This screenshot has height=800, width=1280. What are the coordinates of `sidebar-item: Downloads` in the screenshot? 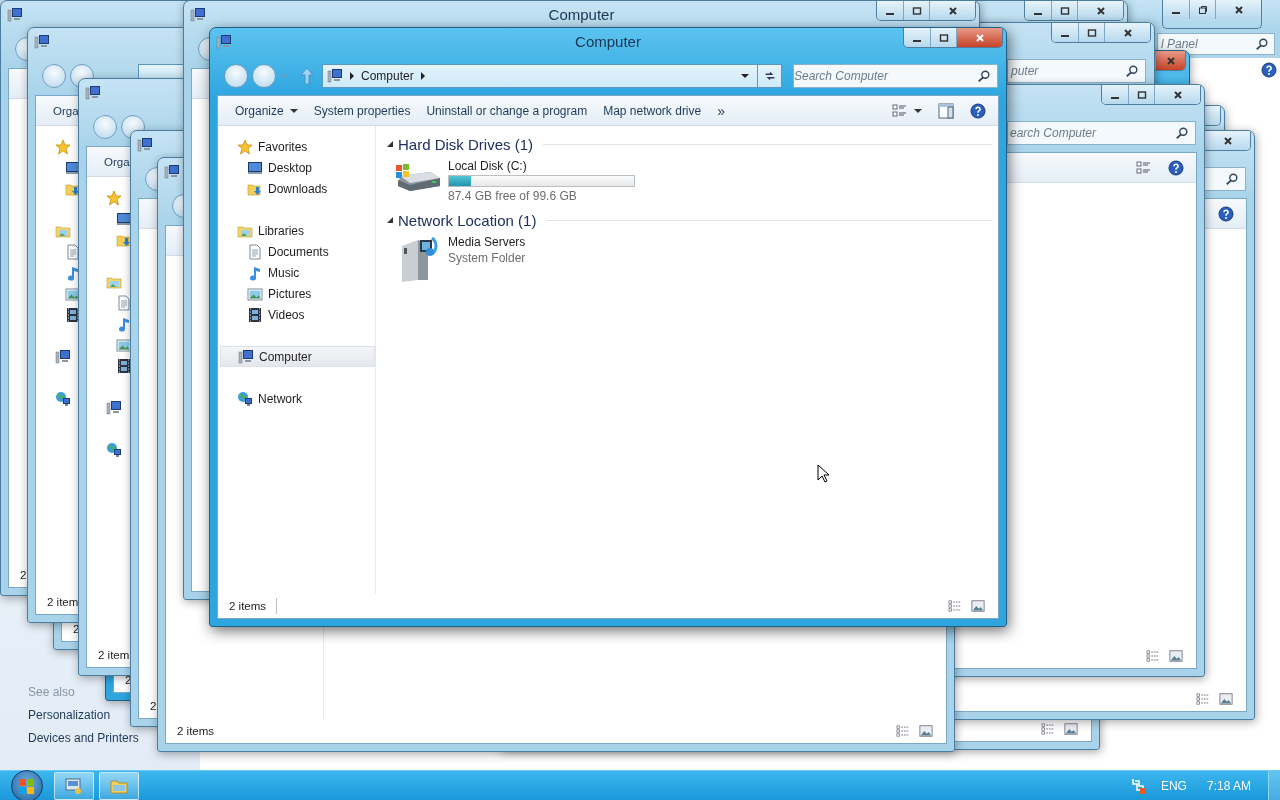 It's located at (297, 188).